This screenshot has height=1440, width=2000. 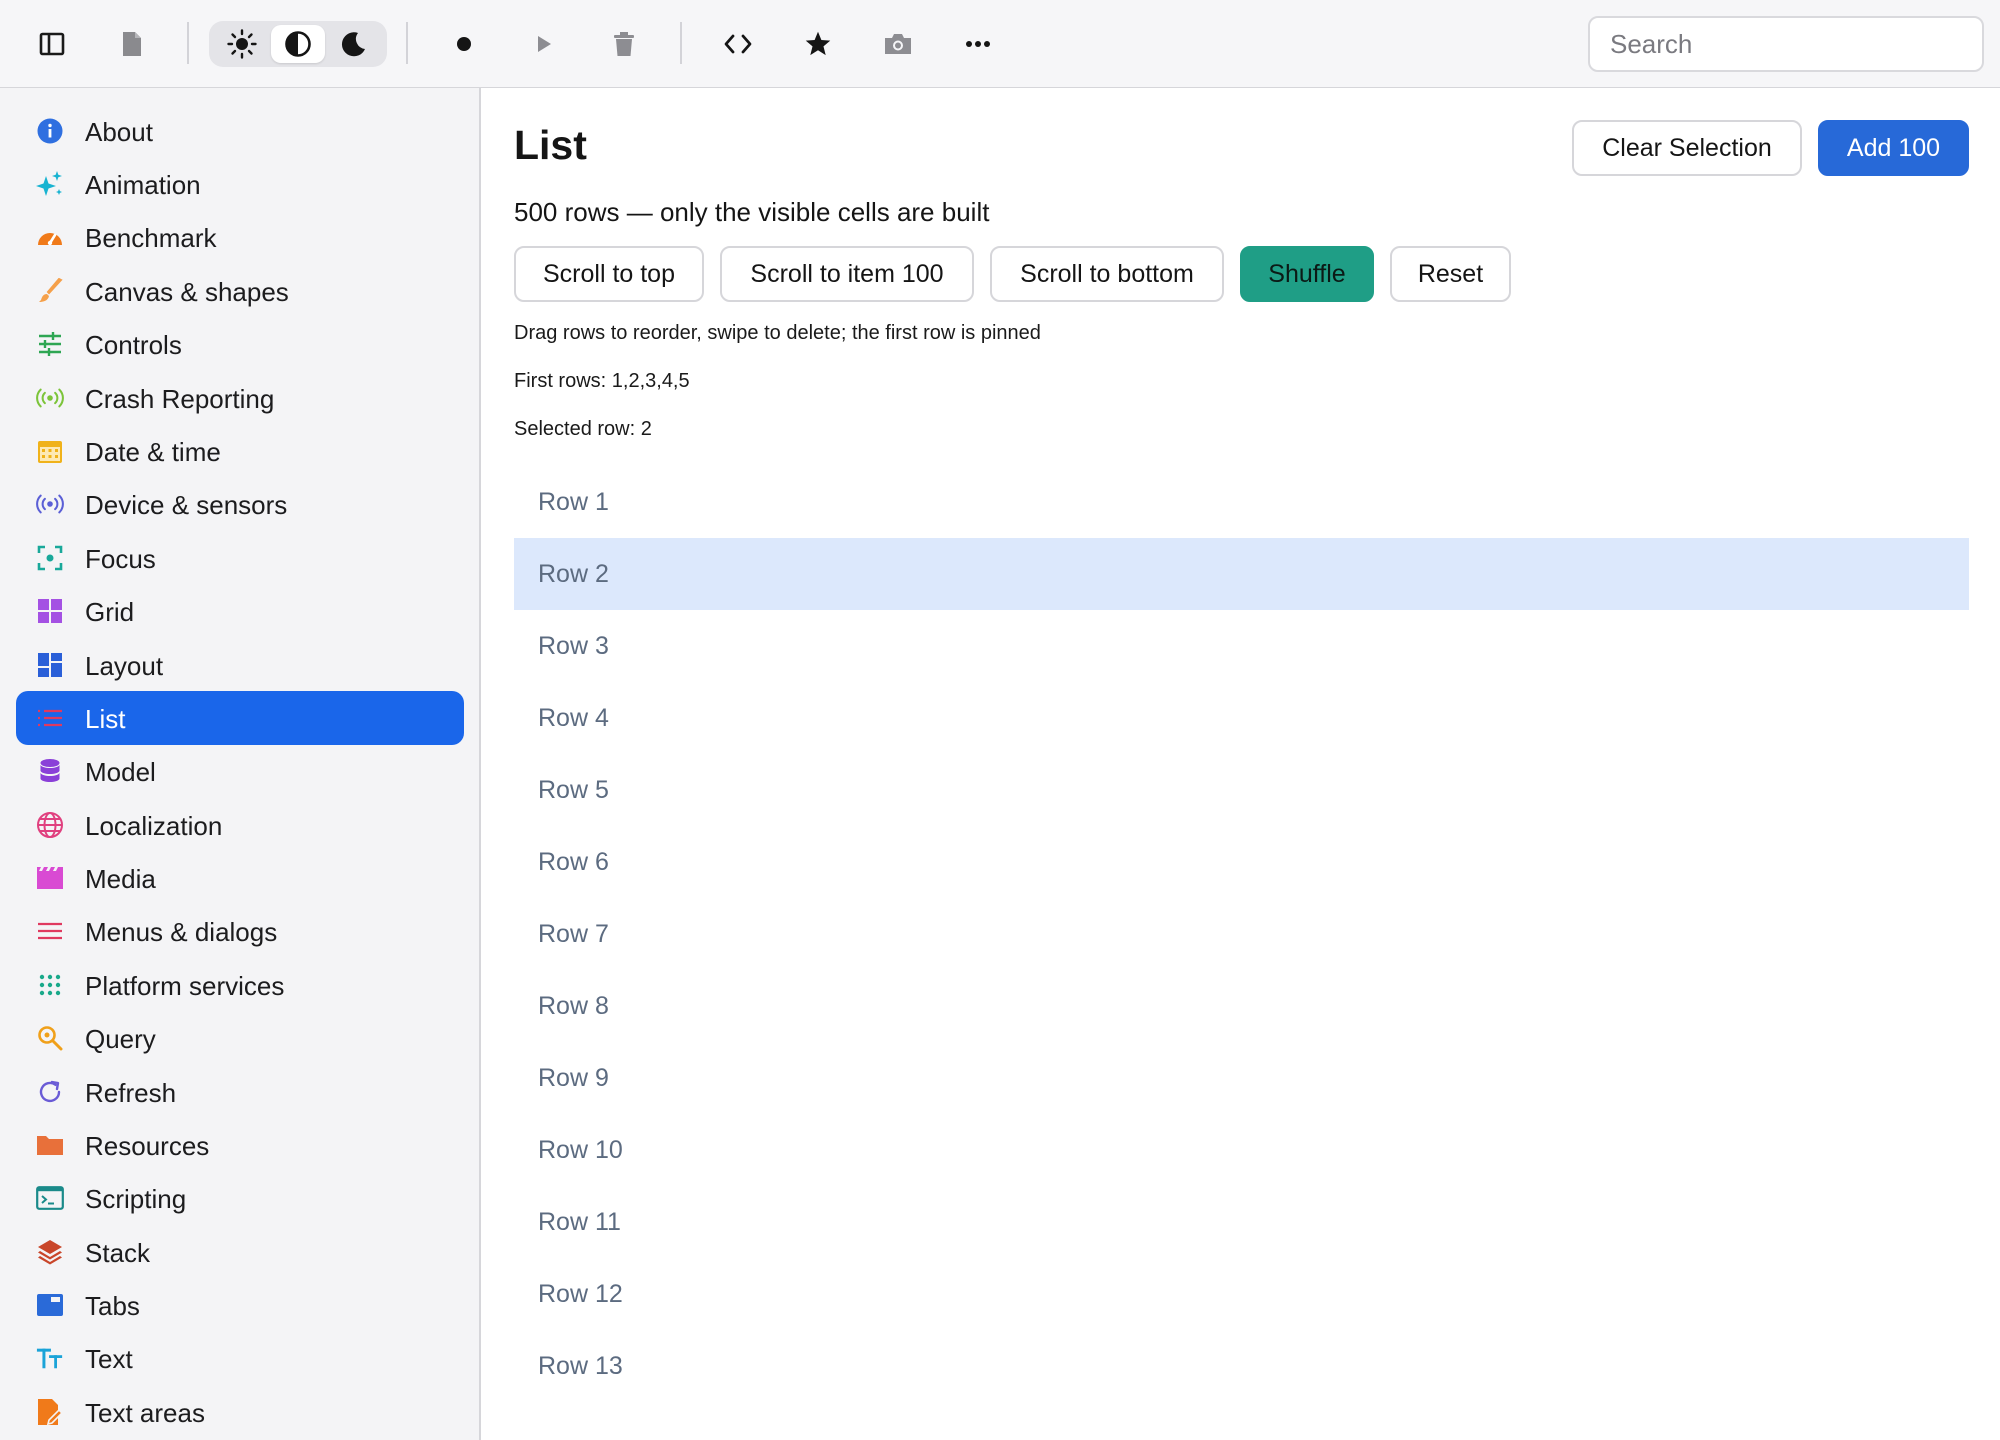 I want to click on document-icon, so click(x=132, y=44).